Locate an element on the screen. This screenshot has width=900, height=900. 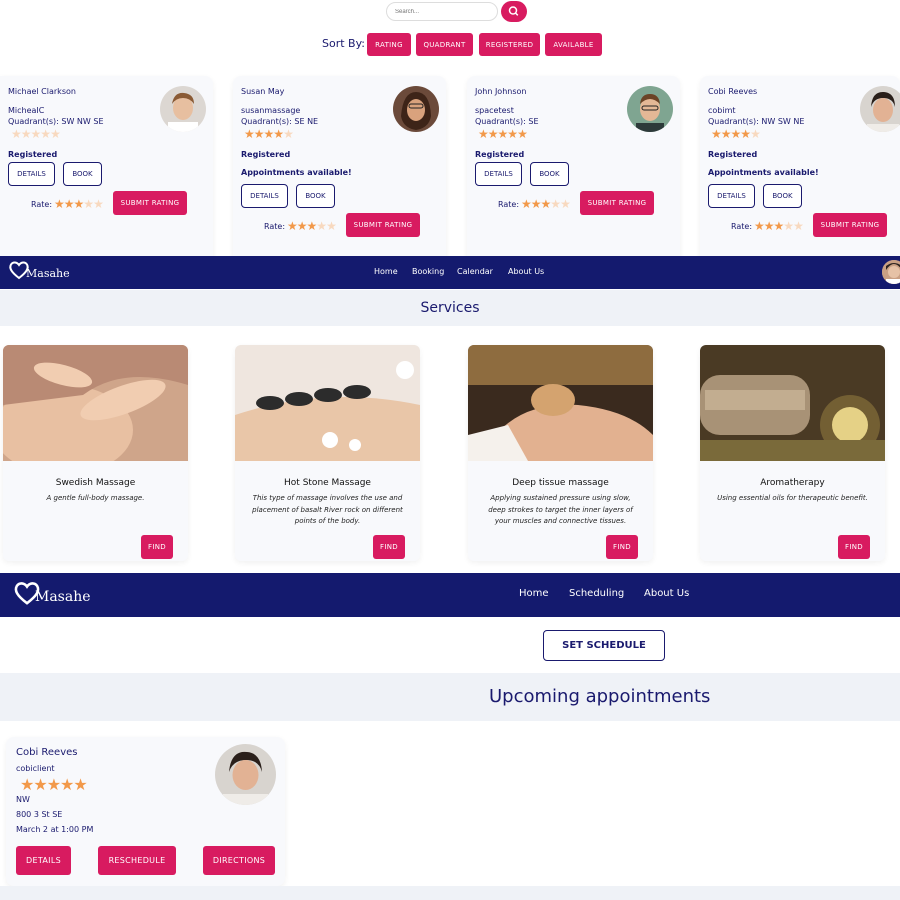
client-rating-stars: ★★★★★ is located at coordinates (54, 784).